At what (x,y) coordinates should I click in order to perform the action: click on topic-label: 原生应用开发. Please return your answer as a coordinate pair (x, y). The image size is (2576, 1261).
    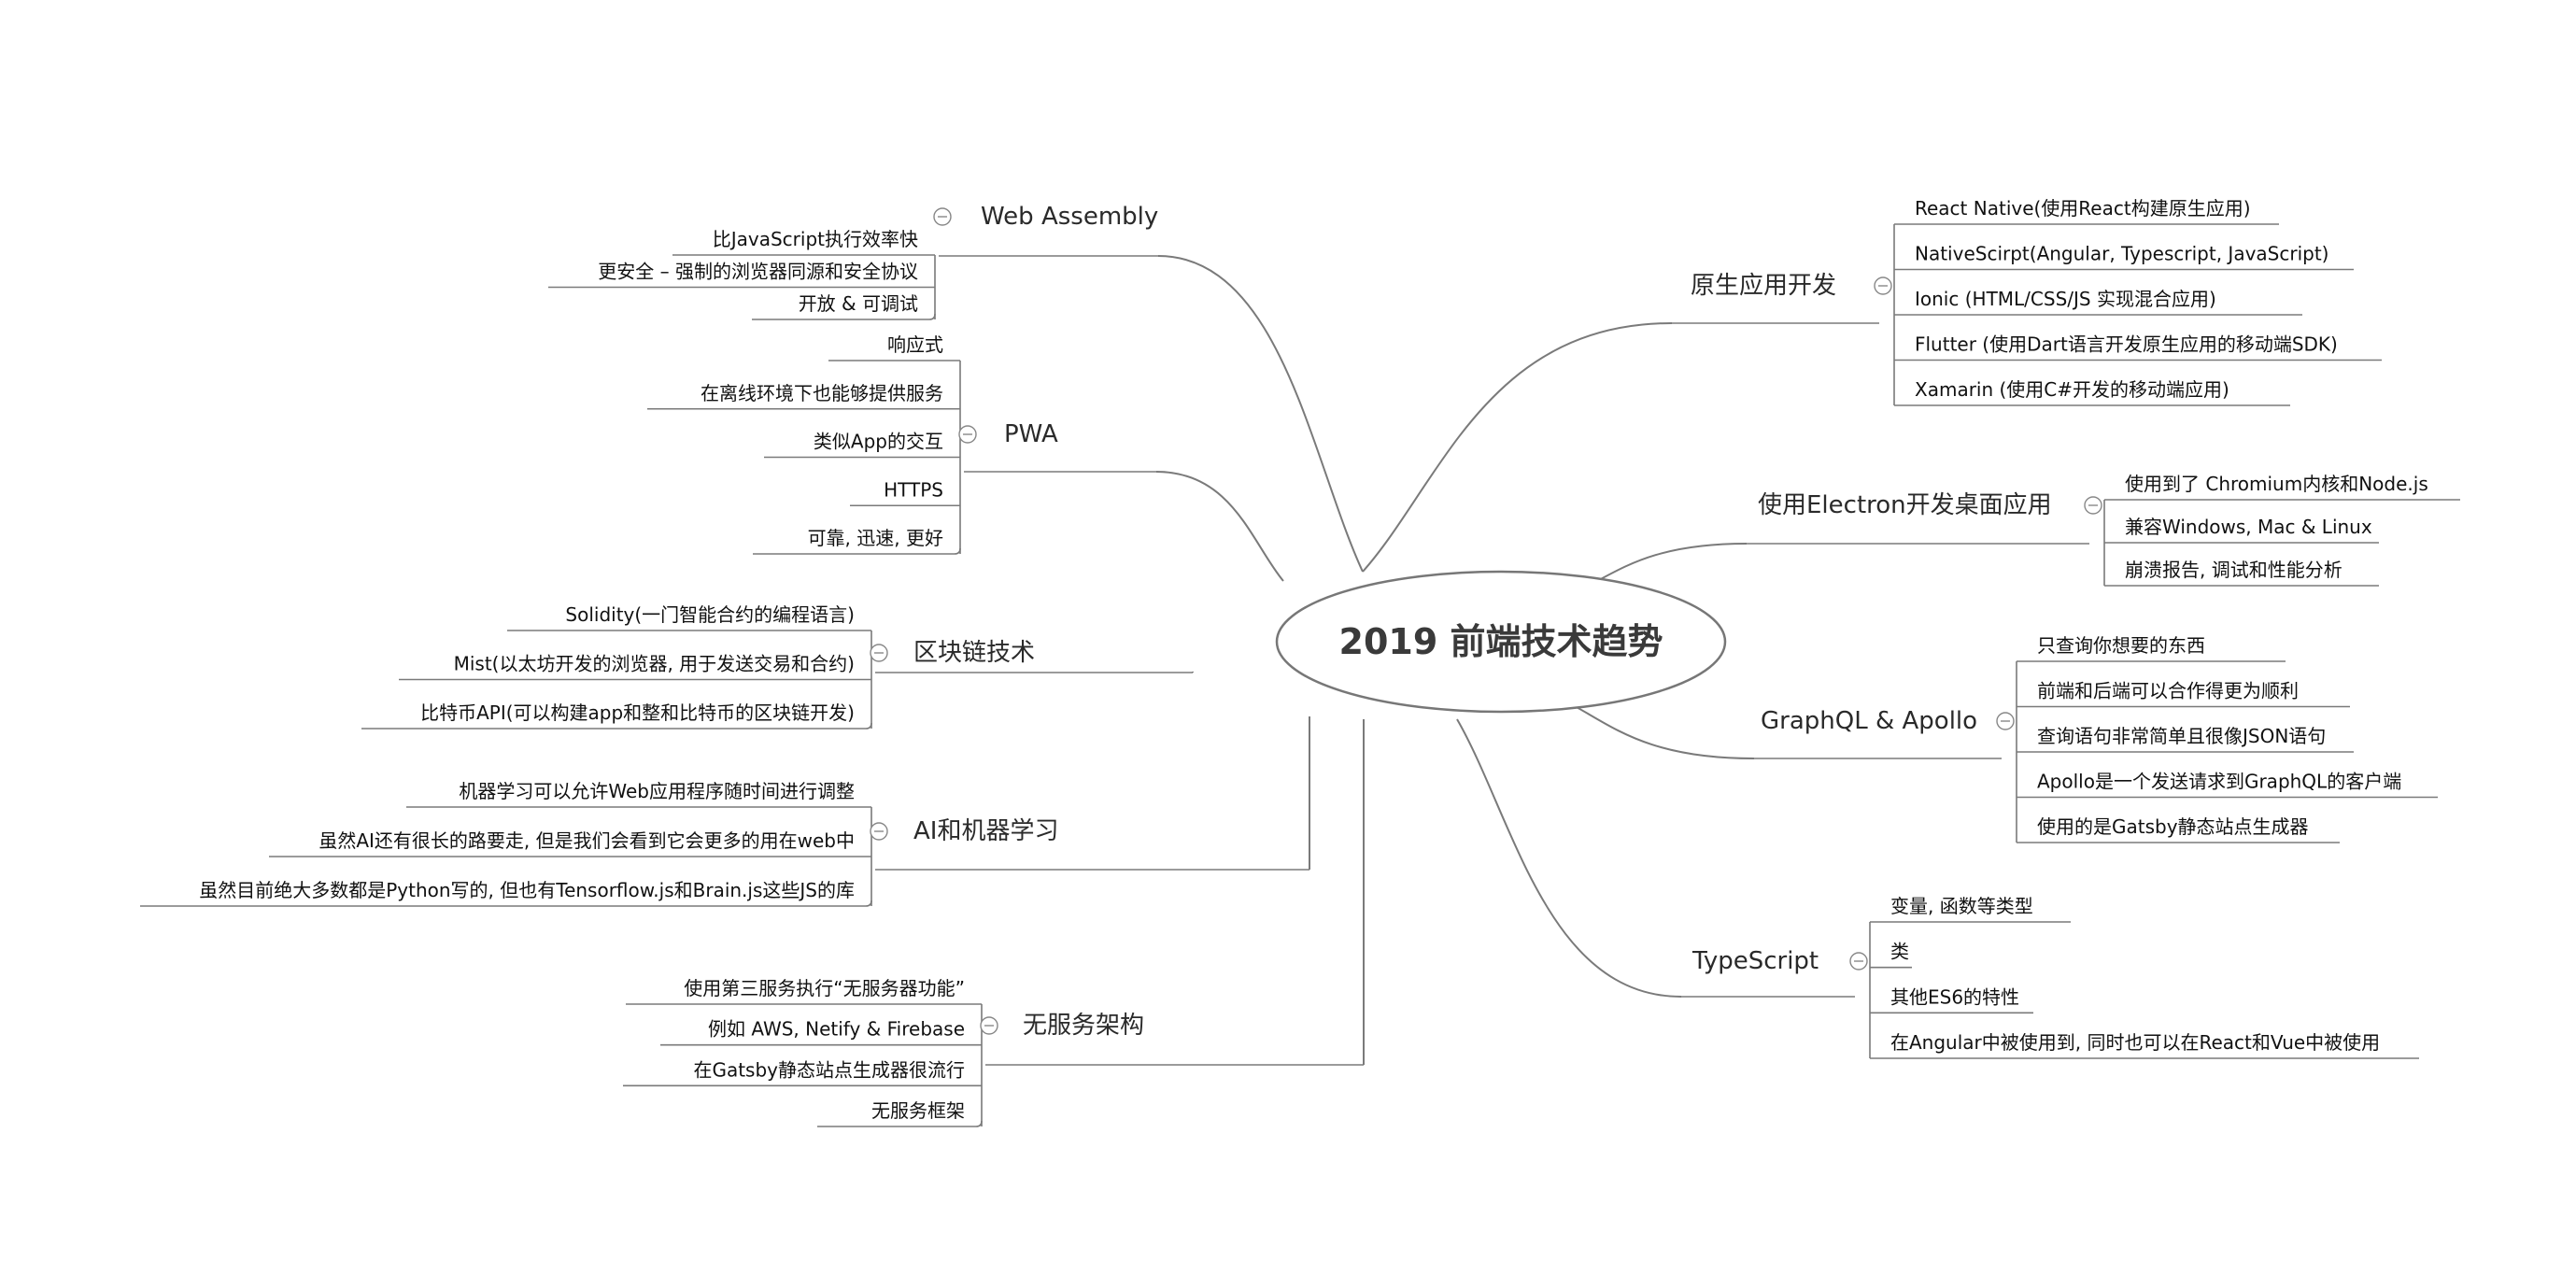
    Looking at the image, I should click on (1763, 286).